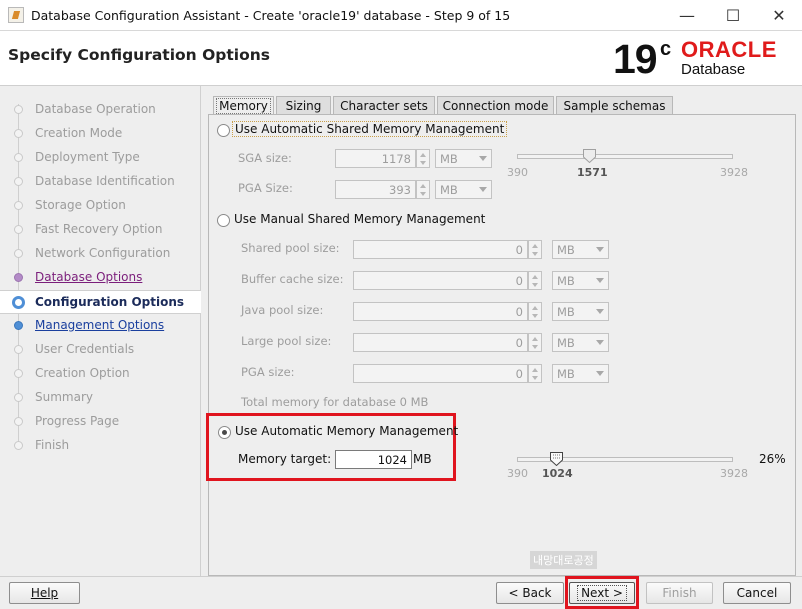 Image resolution: width=802 pixels, height=609 pixels. What do you see at coordinates (100, 326) in the screenshot?
I see `nav-step-management-options: Management Options` at bounding box center [100, 326].